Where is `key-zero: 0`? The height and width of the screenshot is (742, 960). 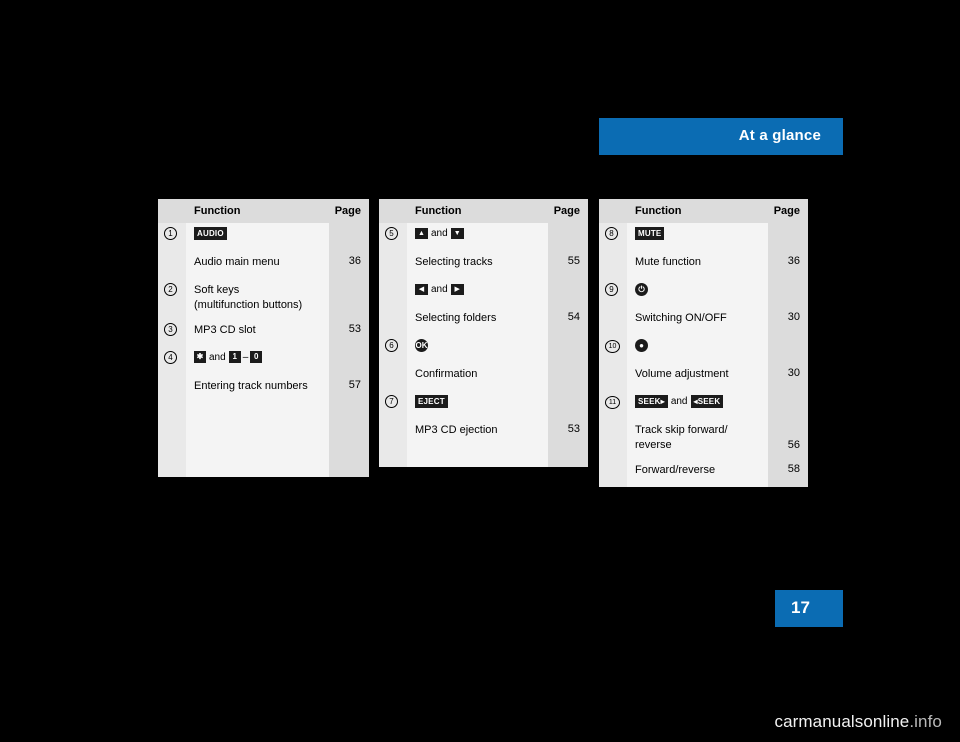
key-zero: 0 is located at coordinates (256, 357).